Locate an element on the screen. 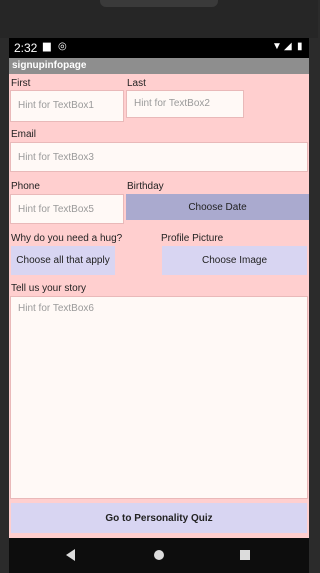  personality-quiz-button: Go to Personality Quiz is located at coordinates (159, 518).